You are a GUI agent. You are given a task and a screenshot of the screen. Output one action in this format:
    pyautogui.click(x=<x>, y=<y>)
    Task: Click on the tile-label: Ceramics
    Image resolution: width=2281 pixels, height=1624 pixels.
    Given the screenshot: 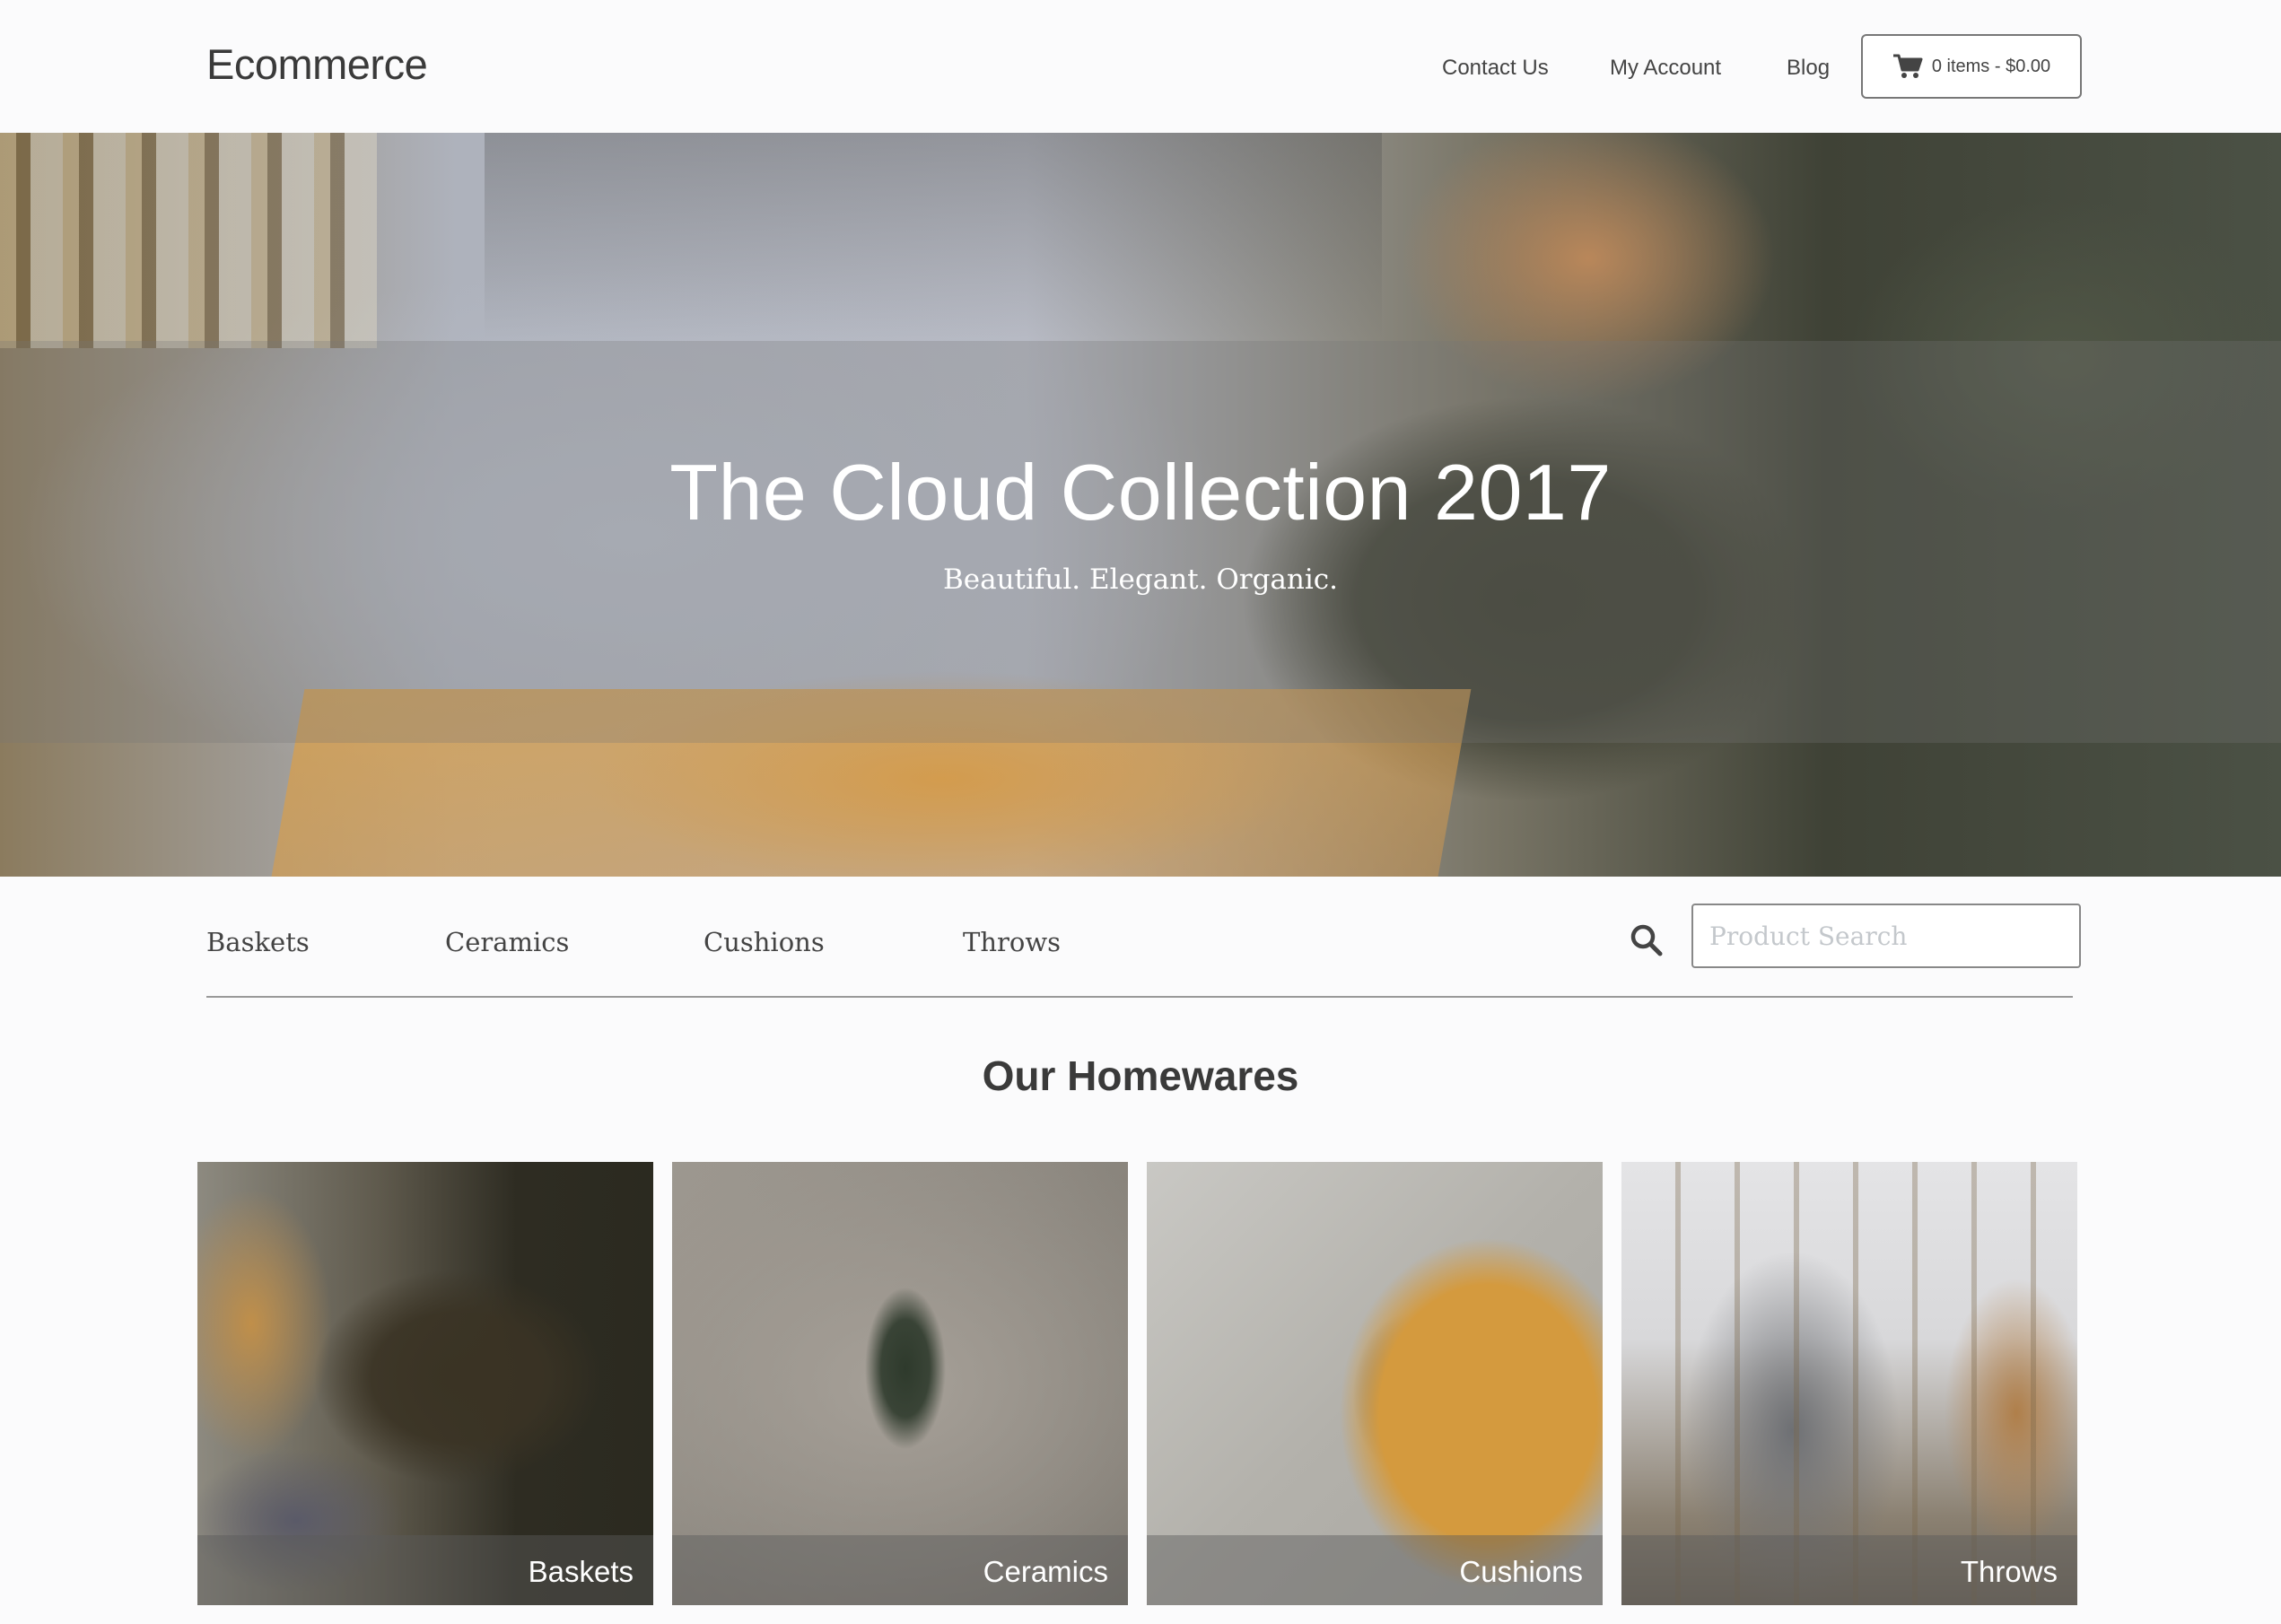 What is the action you would take?
    pyautogui.click(x=1045, y=1571)
    